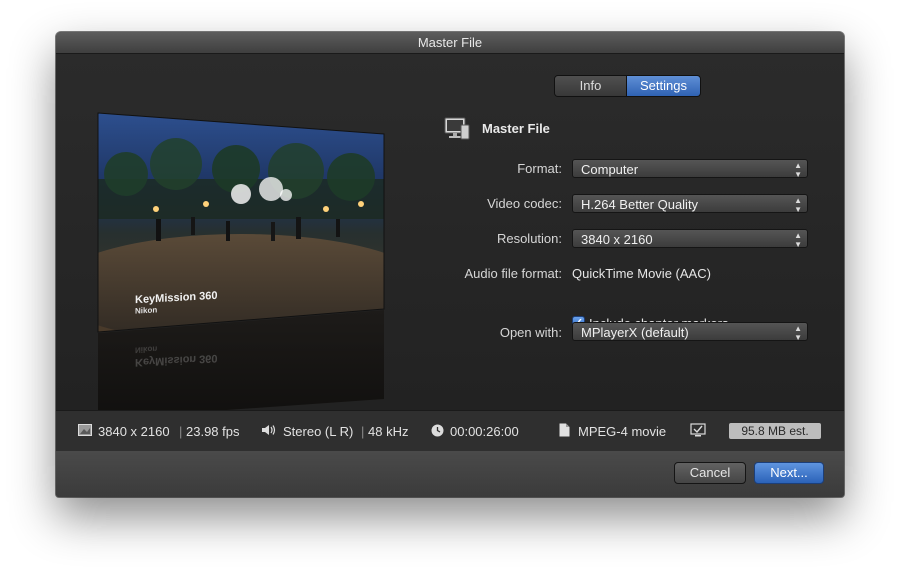  Describe the element at coordinates (690, 169) in the screenshot. I see `format-popup: Computer ▲ ▼` at that location.